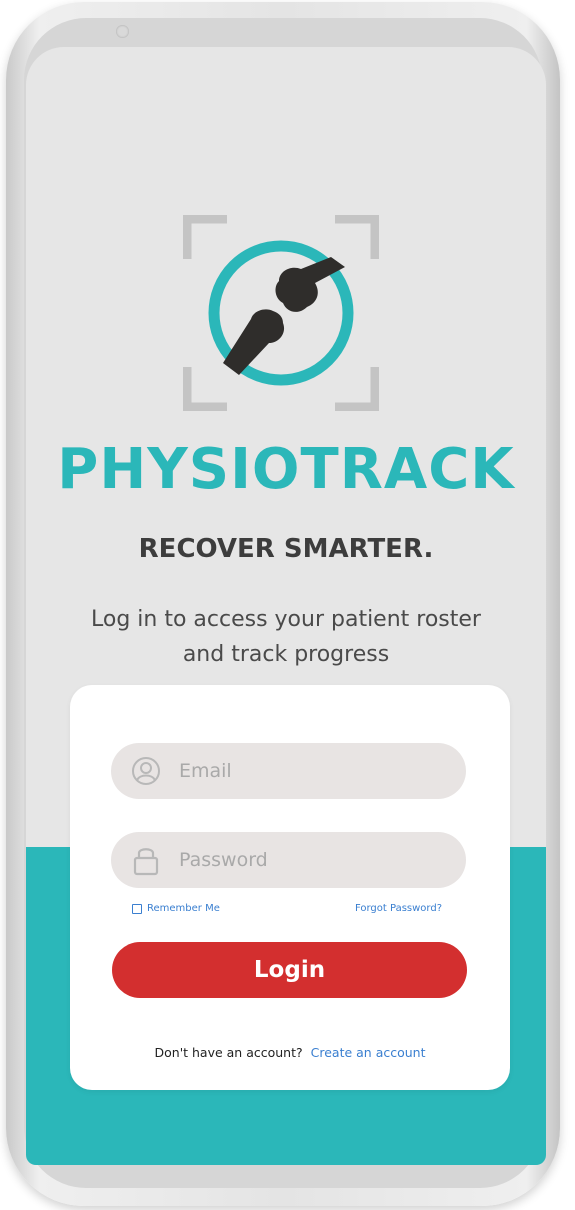  I want to click on camera-icon, so click(122, 31).